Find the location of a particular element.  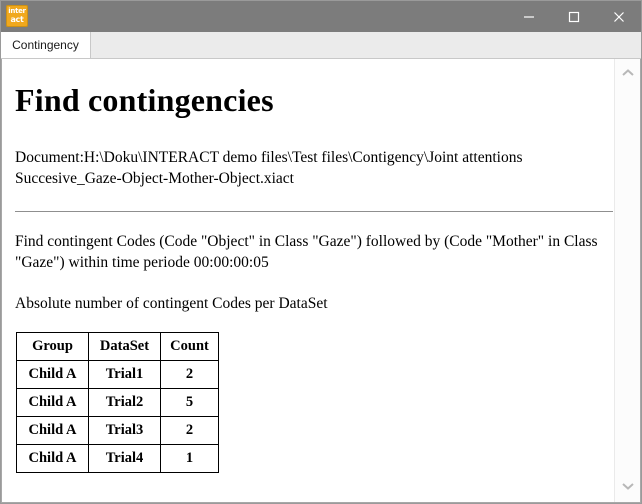

app-logo-icon: inter act is located at coordinates (17, 16).